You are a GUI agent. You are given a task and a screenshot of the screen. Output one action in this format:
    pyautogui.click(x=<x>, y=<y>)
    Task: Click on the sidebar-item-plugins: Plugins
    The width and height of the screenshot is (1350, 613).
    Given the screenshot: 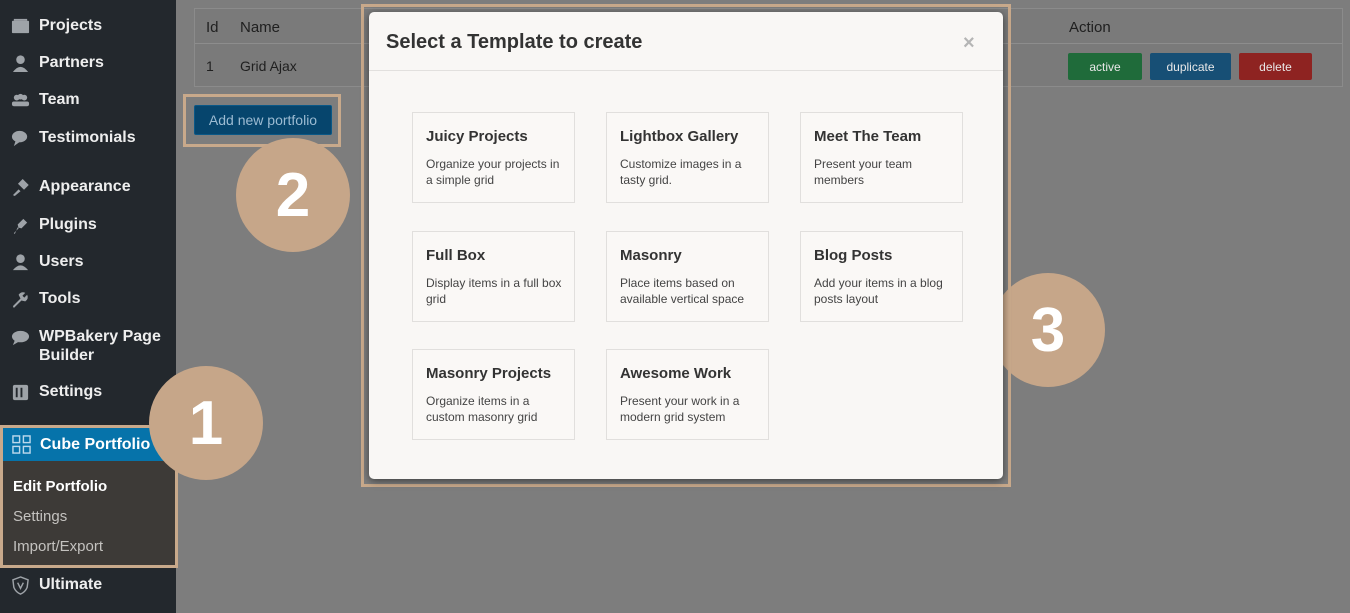 What is the action you would take?
    pyautogui.click(x=88, y=225)
    